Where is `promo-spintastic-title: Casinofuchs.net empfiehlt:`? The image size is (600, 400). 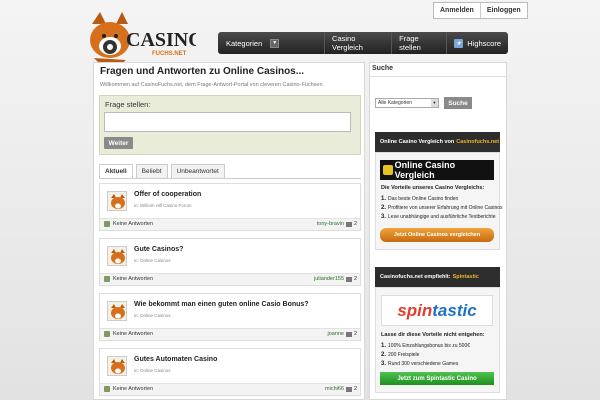
promo-spintastic-title: Casinofuchs.net empfiehlt: is located at coordinates (415, 277).